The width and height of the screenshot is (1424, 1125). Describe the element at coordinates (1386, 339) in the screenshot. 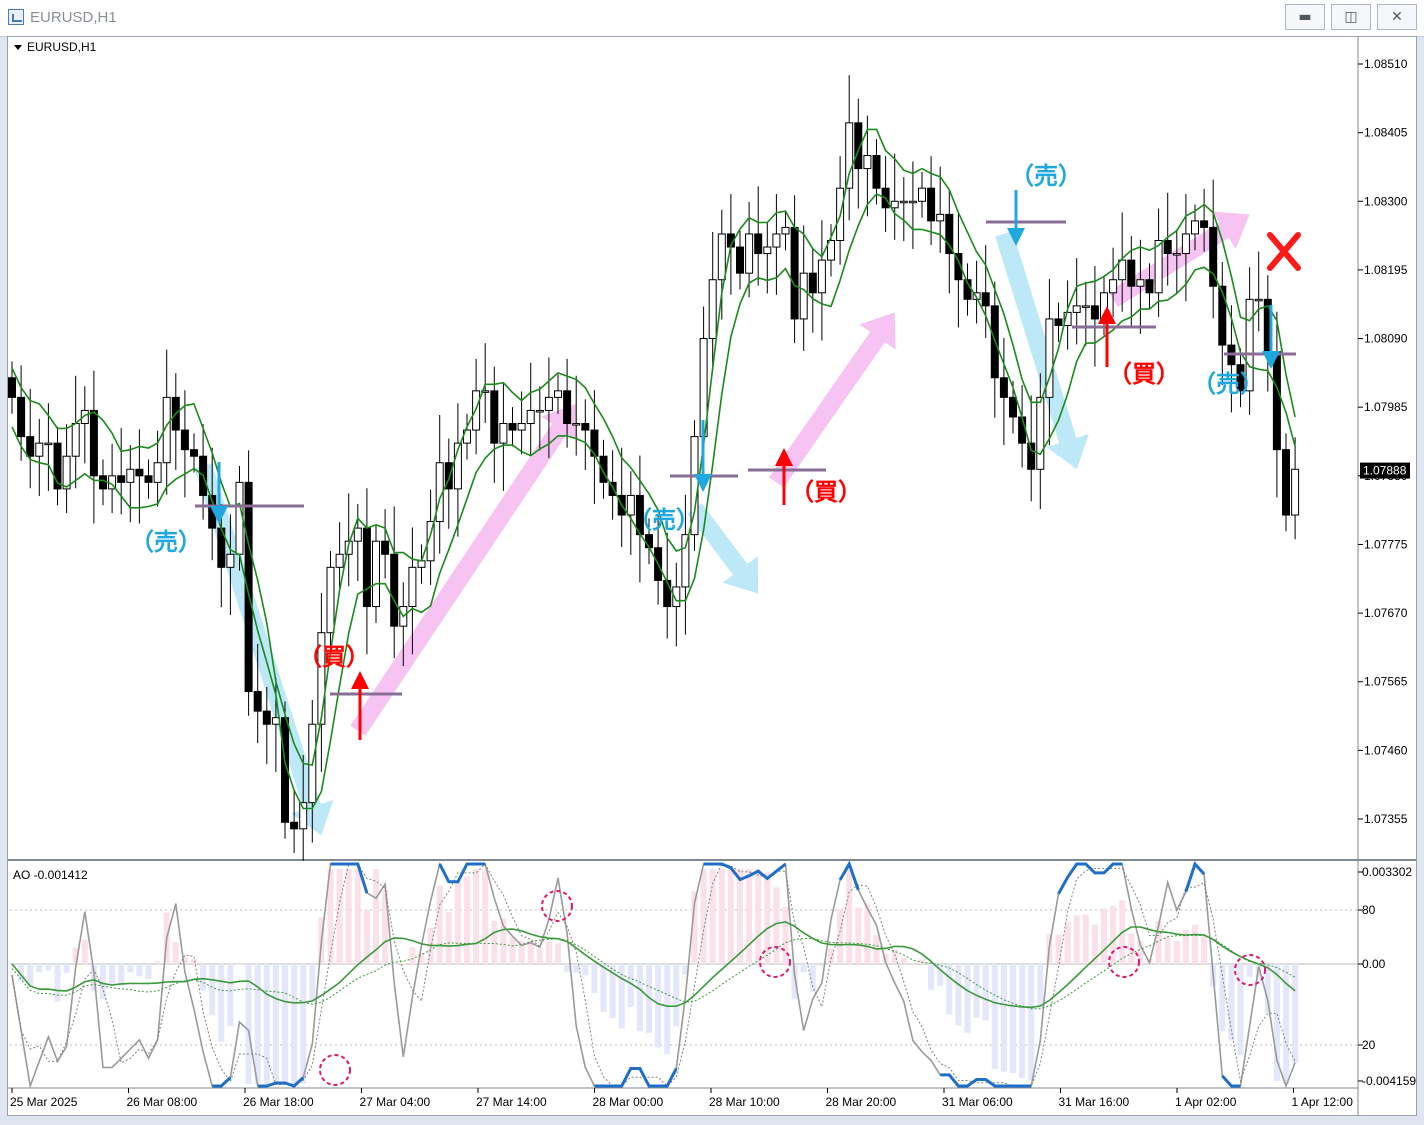

I see `price-tick-label: 1.08090` at that location.